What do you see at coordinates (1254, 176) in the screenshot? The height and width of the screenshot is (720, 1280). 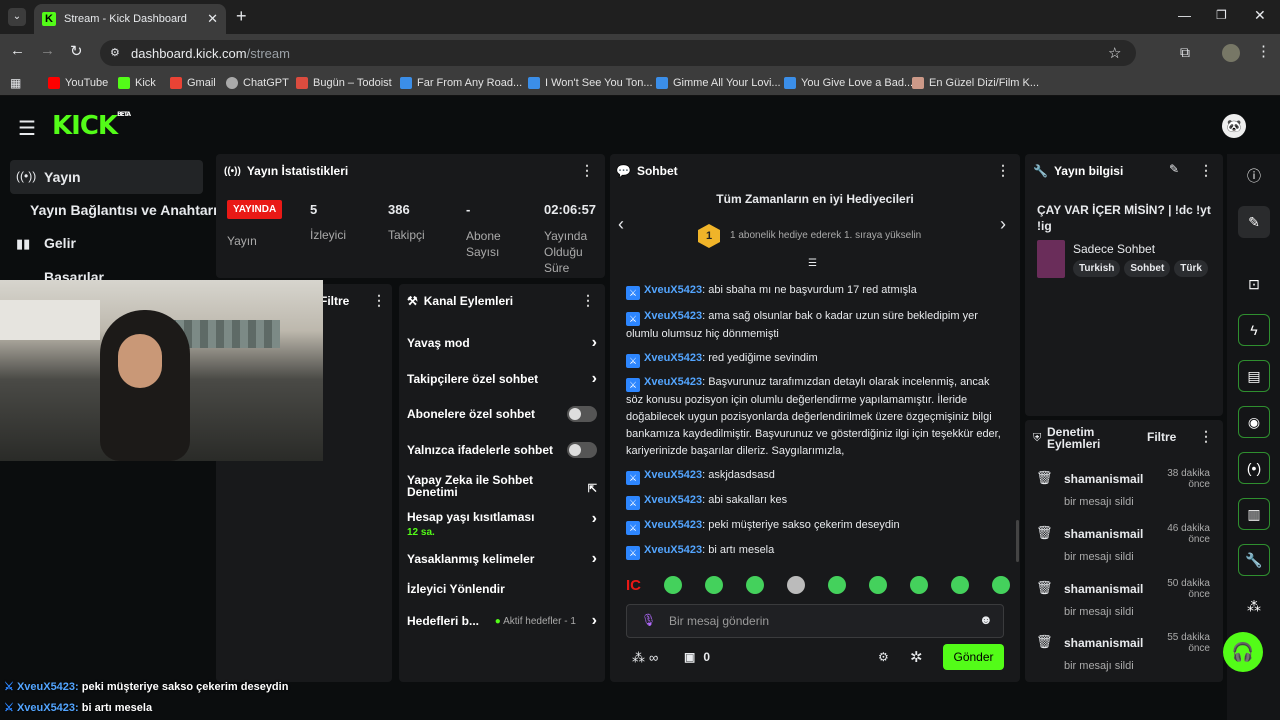 I see `info-icon: ⓘ` at bounding box center [1254, 176].